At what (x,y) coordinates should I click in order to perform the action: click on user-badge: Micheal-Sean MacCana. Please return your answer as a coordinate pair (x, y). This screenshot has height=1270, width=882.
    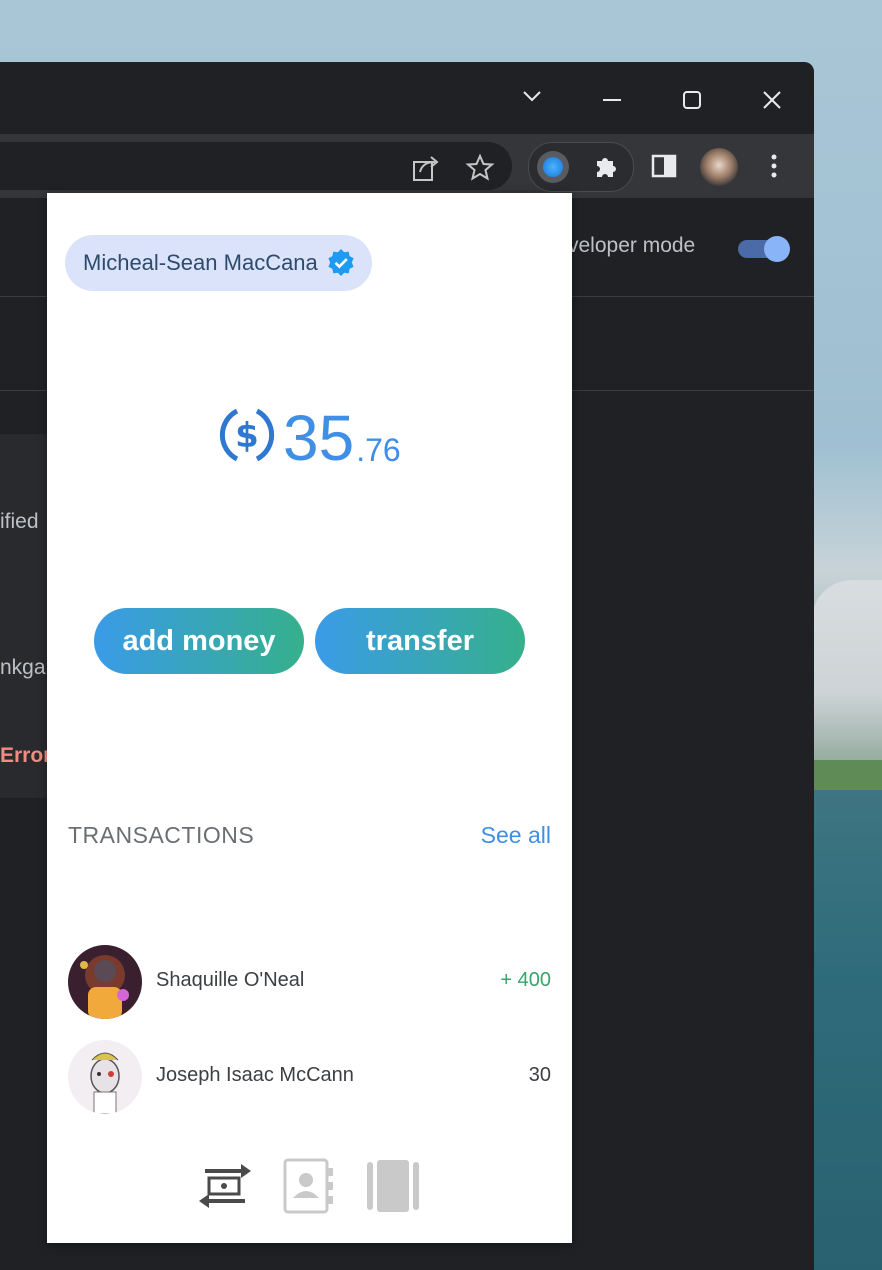
    Looking at the image, I should click on (218, 263).